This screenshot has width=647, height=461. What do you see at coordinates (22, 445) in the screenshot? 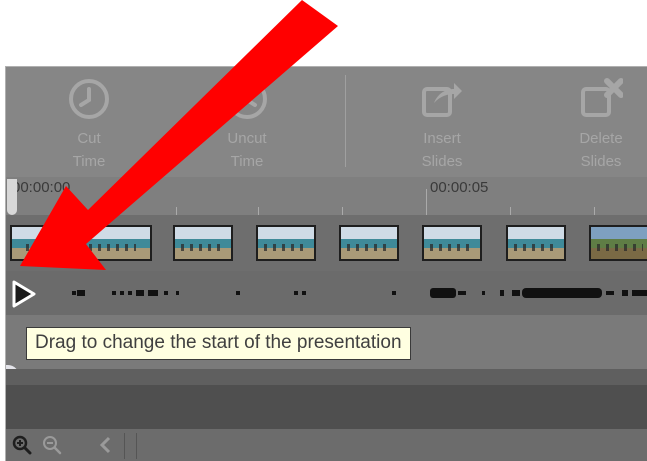
I see `zoom-in-icon` at bounding box center [22, 445].